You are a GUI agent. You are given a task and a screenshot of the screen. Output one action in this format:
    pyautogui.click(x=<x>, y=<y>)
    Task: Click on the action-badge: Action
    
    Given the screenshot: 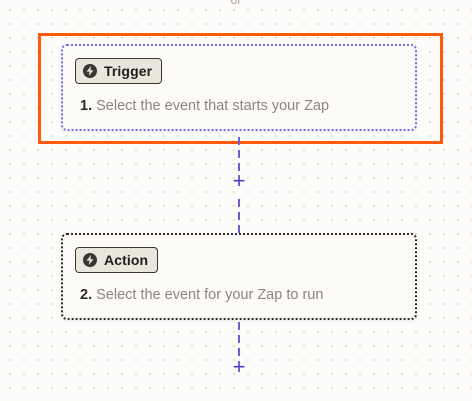 What is the action you would take?
    pyautogui.click(x=117, y=260)
    